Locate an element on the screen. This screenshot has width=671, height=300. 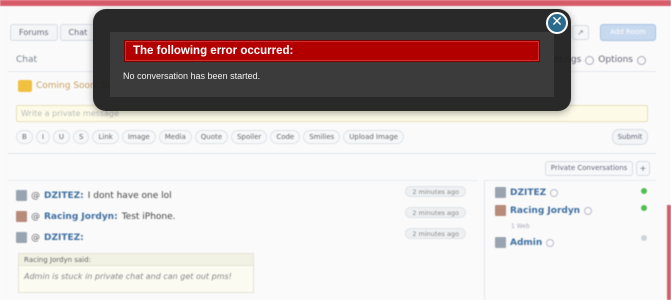
toolbar-strike-button: S is located at coordinates (81, 137).